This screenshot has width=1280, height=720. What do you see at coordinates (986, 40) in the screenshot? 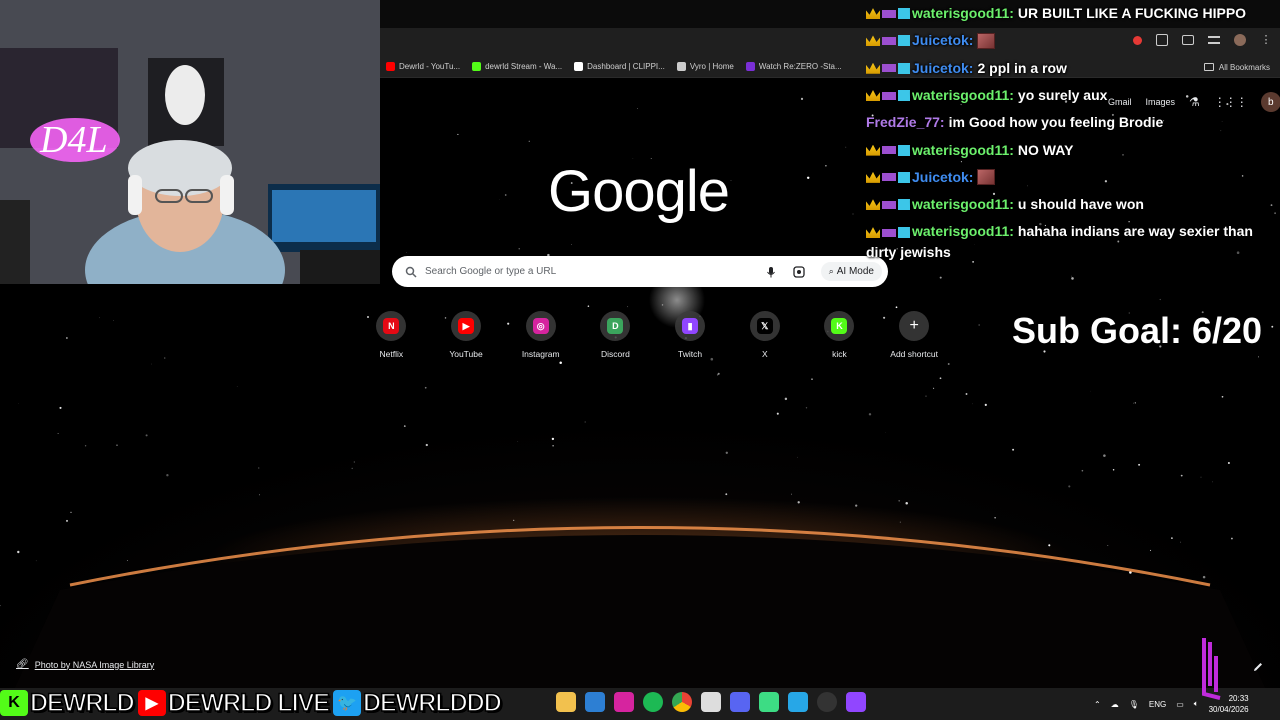
I see `chat-emote-icon` at bounding box center [986, 40].